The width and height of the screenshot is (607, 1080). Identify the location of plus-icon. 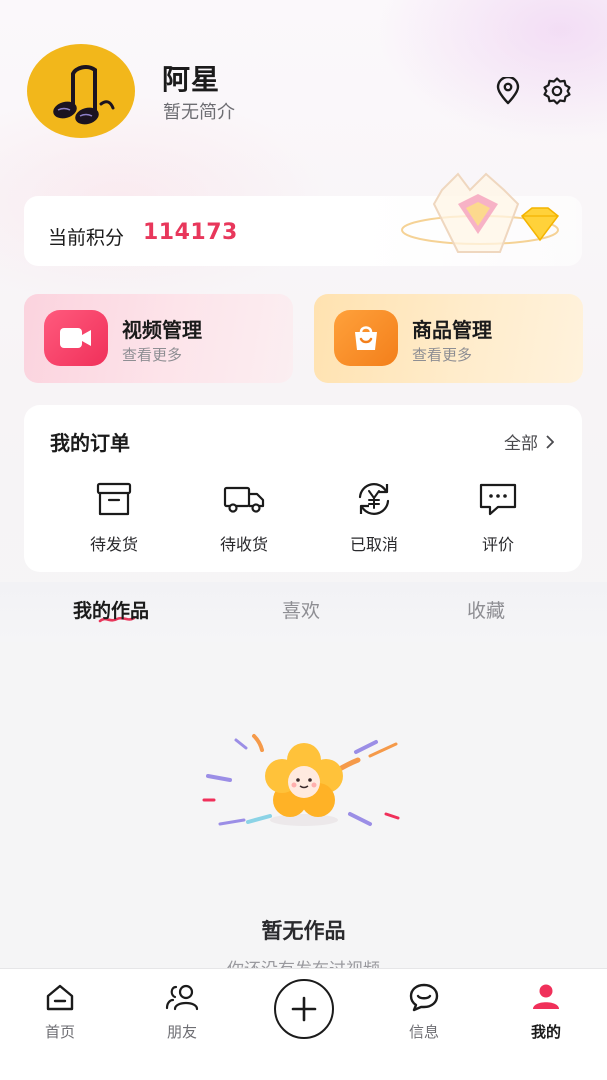
(304, 1009).